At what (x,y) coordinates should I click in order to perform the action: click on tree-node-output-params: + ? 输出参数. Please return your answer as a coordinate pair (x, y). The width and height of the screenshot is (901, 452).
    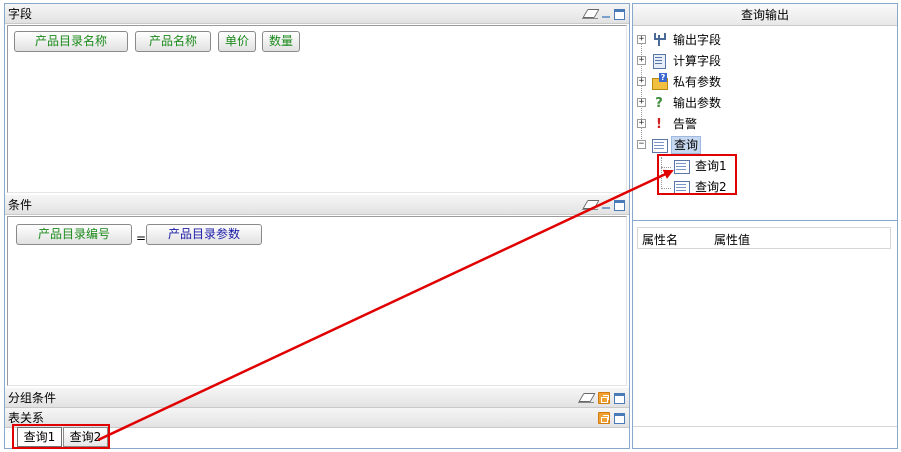
    Looking at the image, I should click on (680, 103).